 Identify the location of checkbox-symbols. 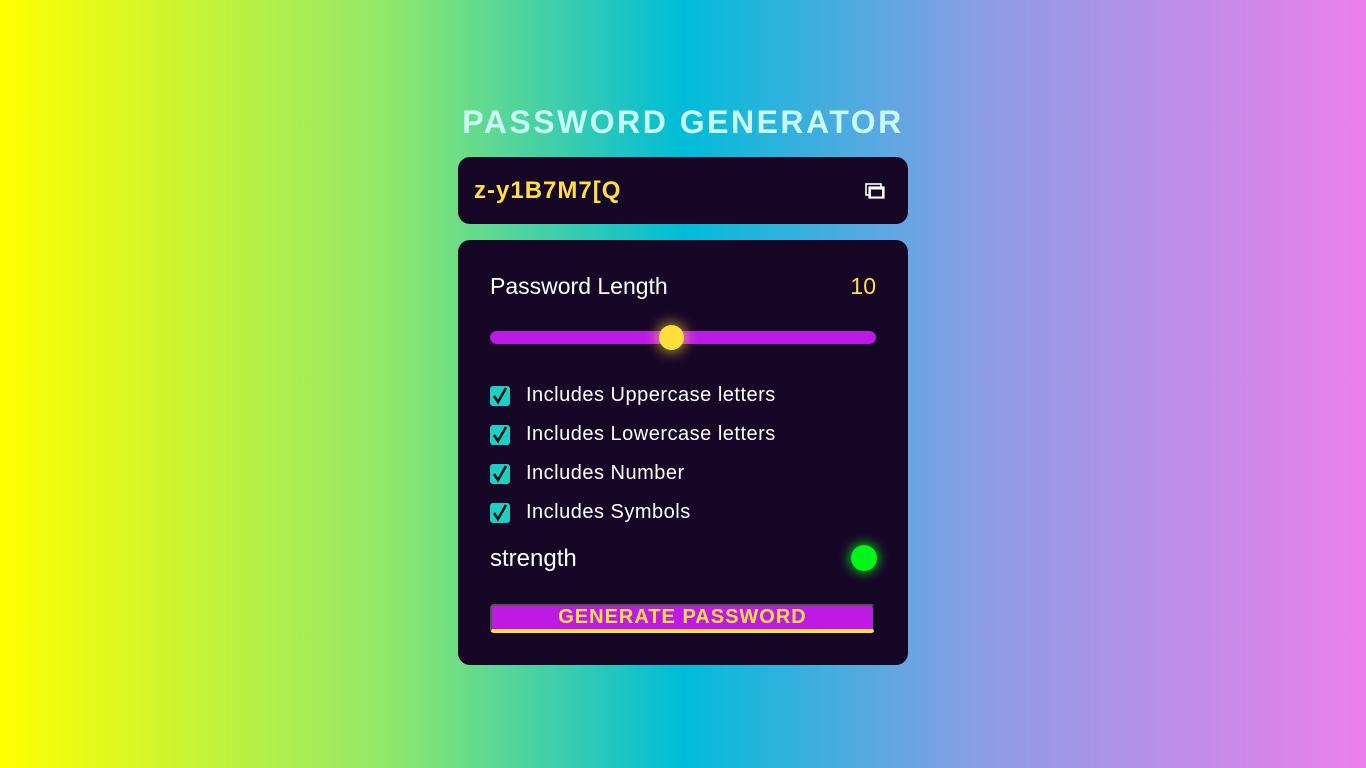
(500, 512).